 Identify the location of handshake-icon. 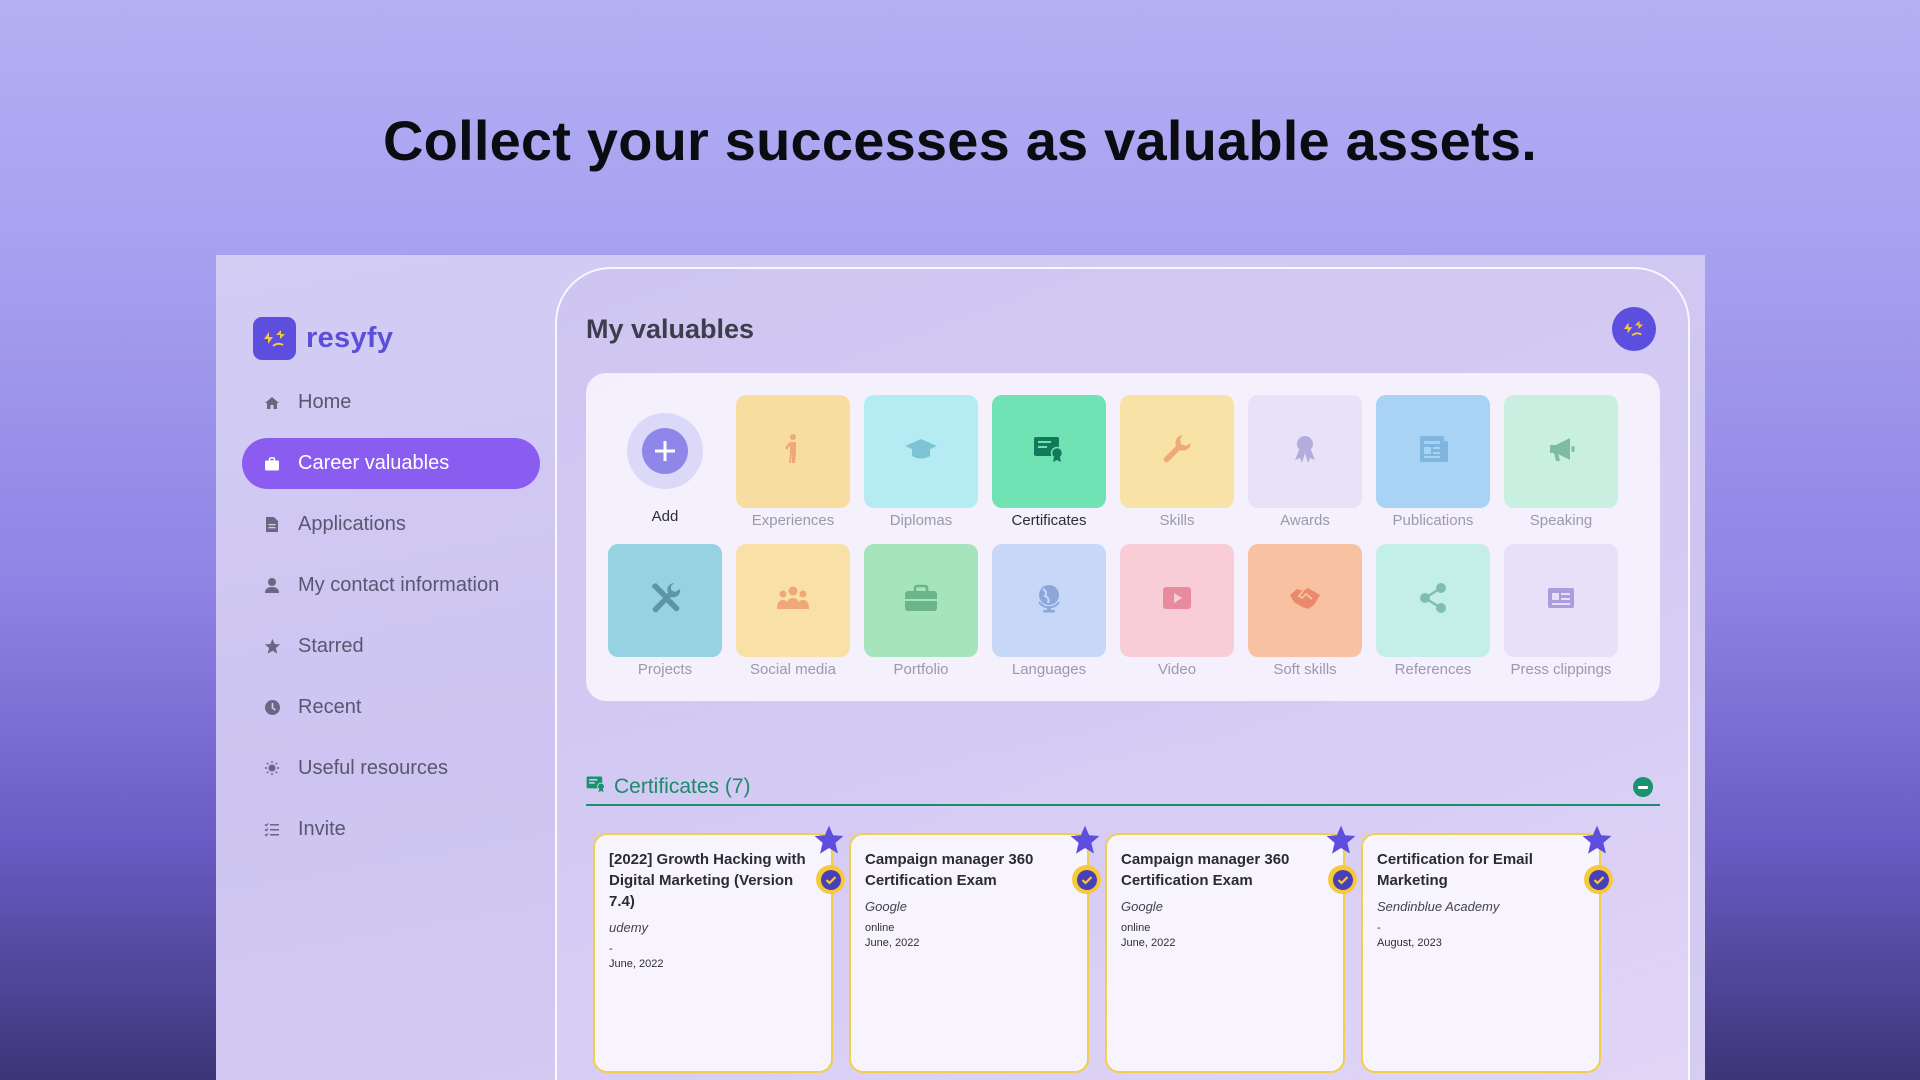
(1305, 600).